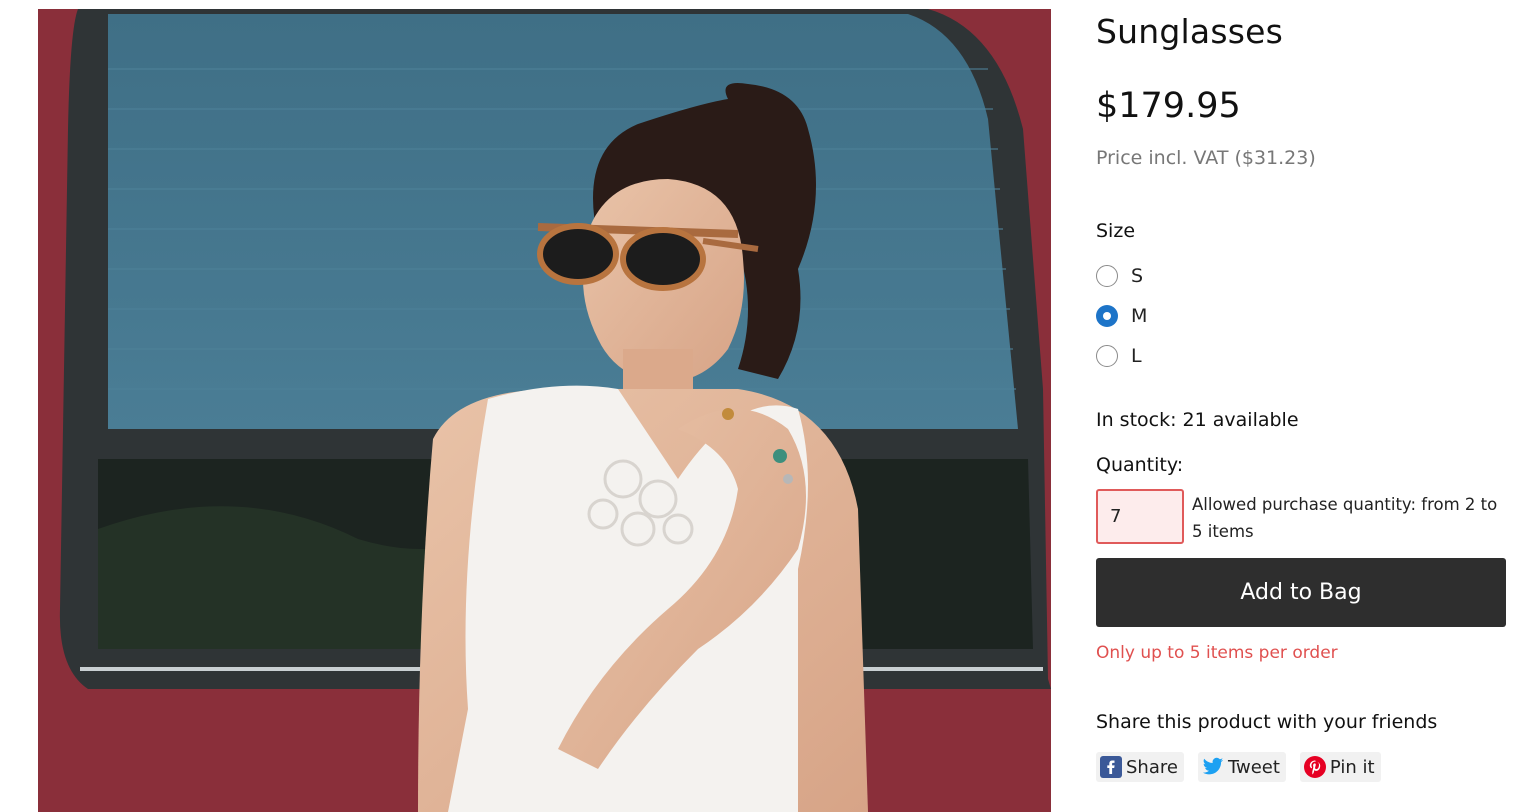  Describe the element at coordinates (1206, 158) in the screenshot. I see `vat-note: Price incl. VAT ($31.23)` at that location.